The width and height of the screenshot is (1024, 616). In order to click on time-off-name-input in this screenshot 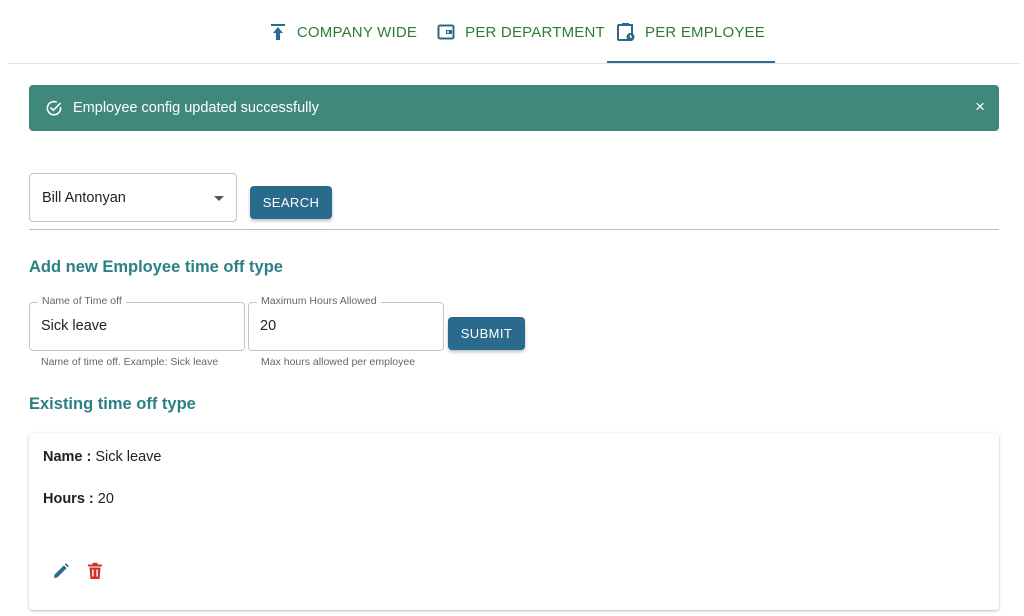, I will do `click(131, 326)`.